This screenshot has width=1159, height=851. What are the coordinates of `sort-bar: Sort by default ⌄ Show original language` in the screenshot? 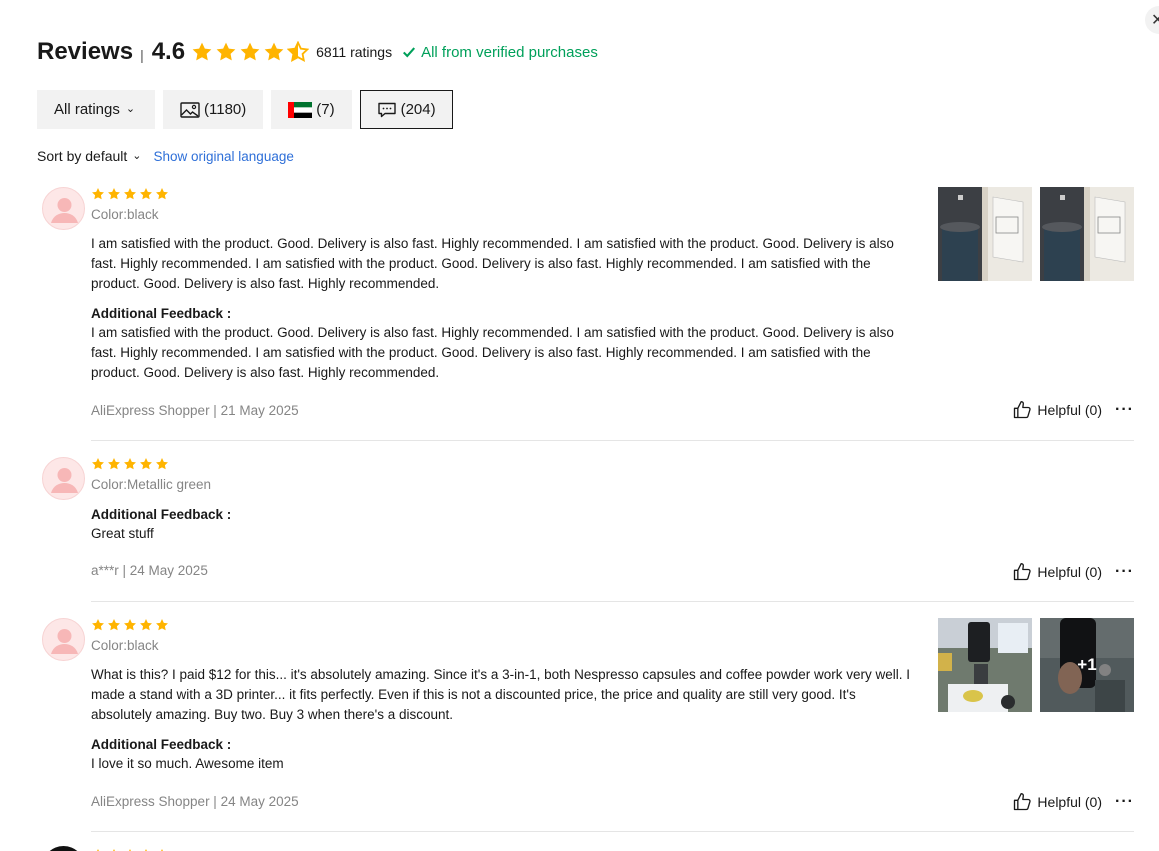 It's located at (165, 156).